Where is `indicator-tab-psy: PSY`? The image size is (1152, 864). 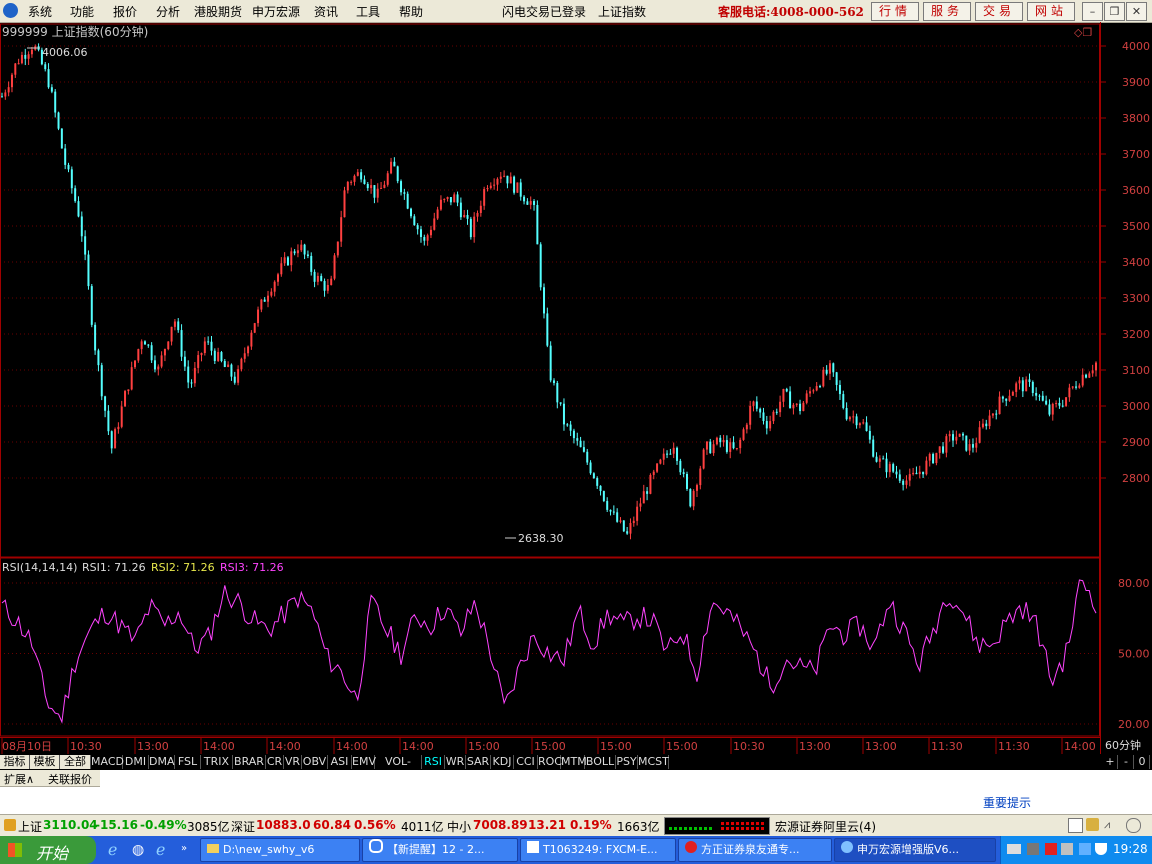 indicator-tab-psy: PSY is located at coordinates (627, 762).